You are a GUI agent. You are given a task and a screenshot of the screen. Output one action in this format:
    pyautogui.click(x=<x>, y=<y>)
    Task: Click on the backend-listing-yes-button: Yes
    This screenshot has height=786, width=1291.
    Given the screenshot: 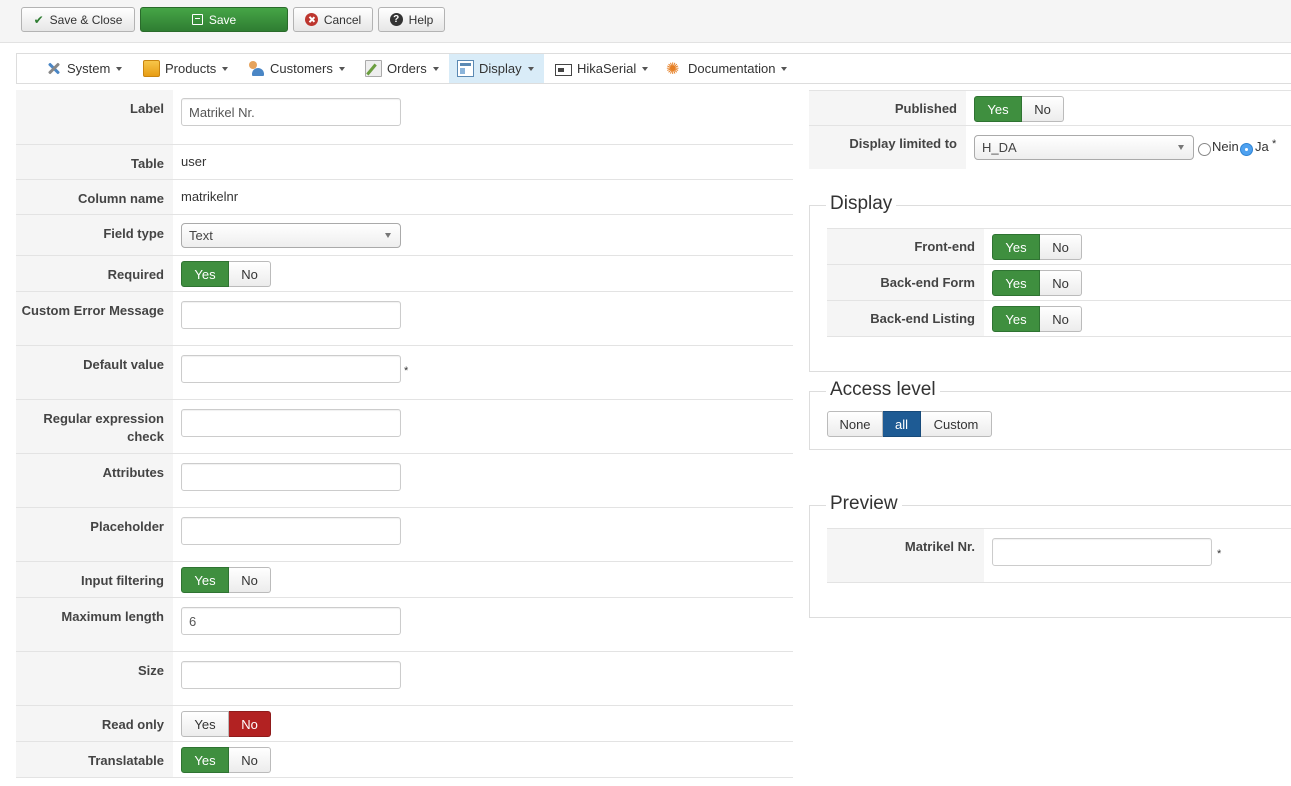 What is the action you would take?
    pyautogui.click(x=1016, y=319)
    